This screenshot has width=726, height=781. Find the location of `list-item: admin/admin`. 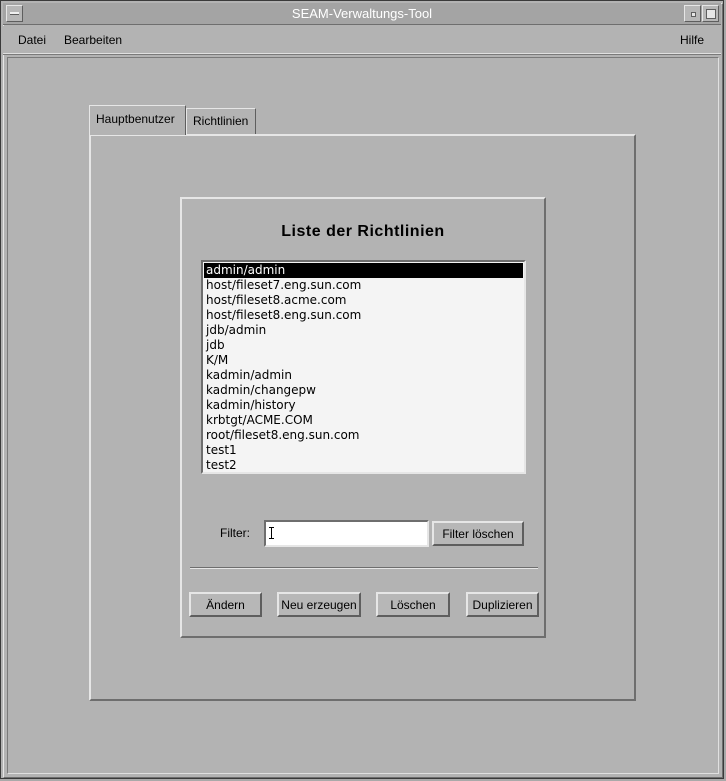

list-item: admin/admin is located at coordinates (363, 270).